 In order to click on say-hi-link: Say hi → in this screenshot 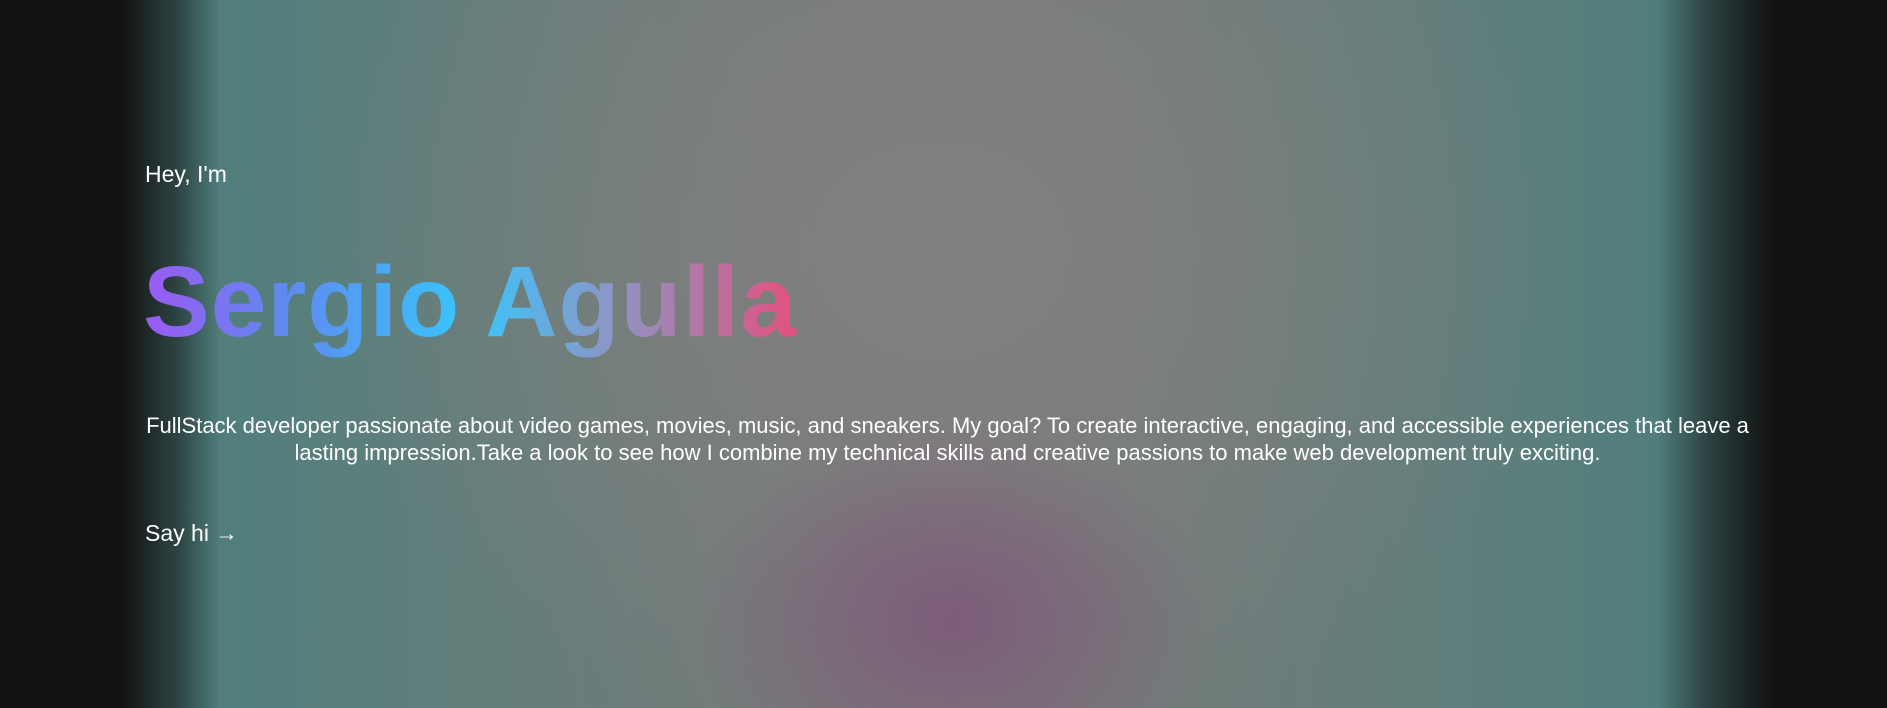, I will do `click(191, 533)`.